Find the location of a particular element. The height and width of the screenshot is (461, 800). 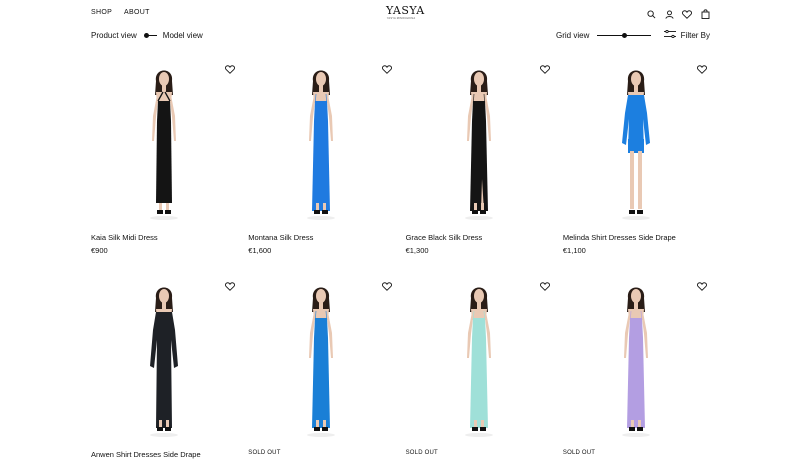

product-price: €900 is located at coordinates (99, 250).